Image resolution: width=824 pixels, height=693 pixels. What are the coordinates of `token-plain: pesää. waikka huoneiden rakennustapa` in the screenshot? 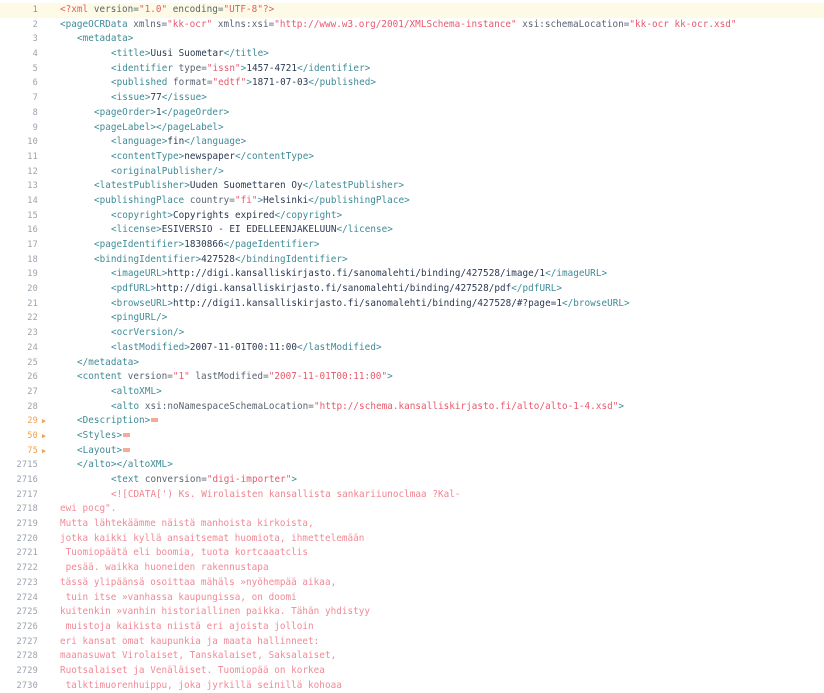 It's located at (164, 568).